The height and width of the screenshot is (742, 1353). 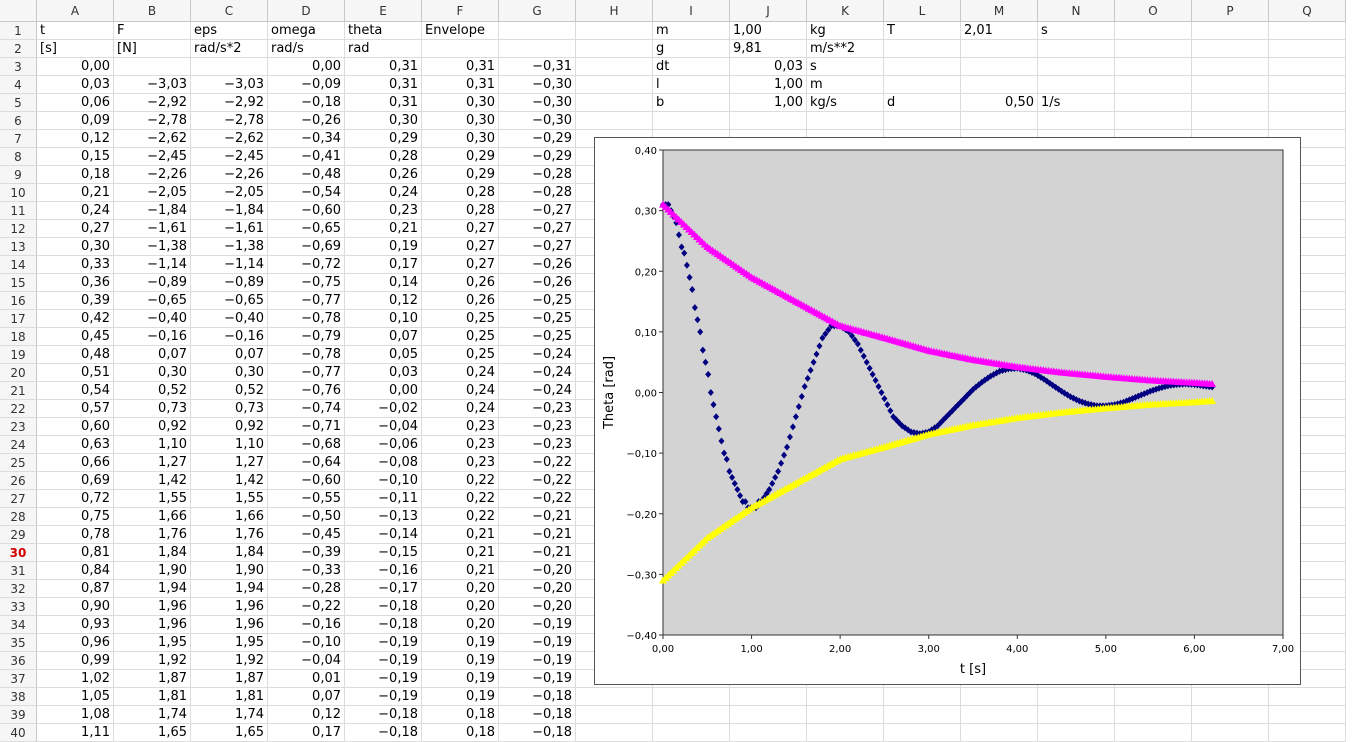 I want to click on cell-b12: −1,61, so click(x=152, y=229).